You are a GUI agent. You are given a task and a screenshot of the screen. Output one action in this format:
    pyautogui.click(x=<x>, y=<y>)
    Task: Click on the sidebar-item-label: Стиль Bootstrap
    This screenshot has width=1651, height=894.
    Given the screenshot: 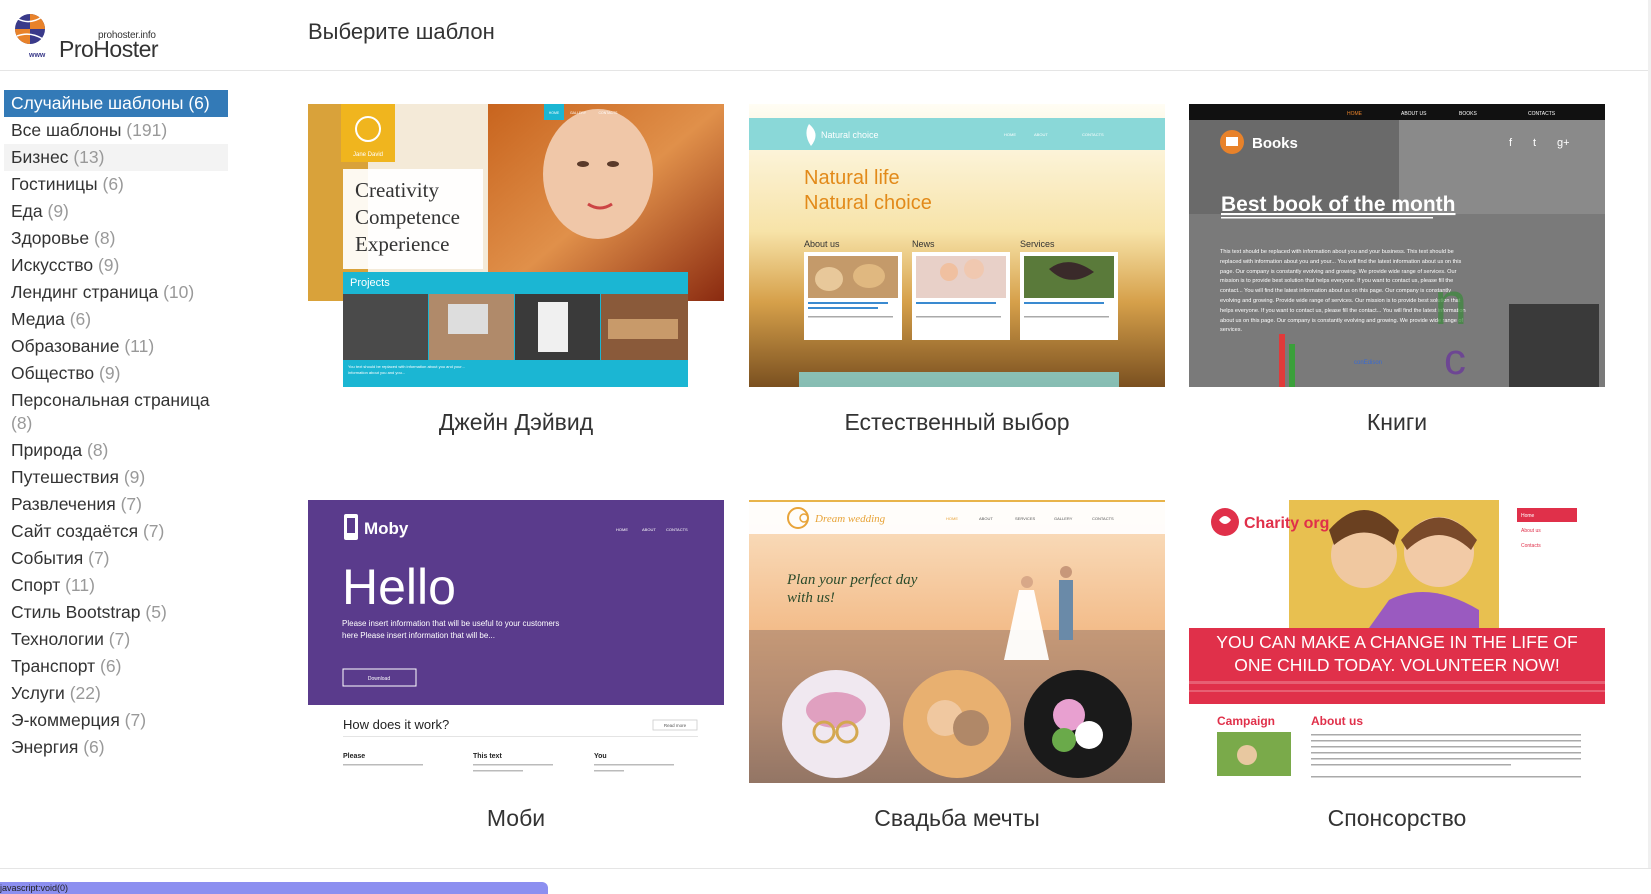 What is the action you would take?
    pyautogui.click(x=76, y=612)
    